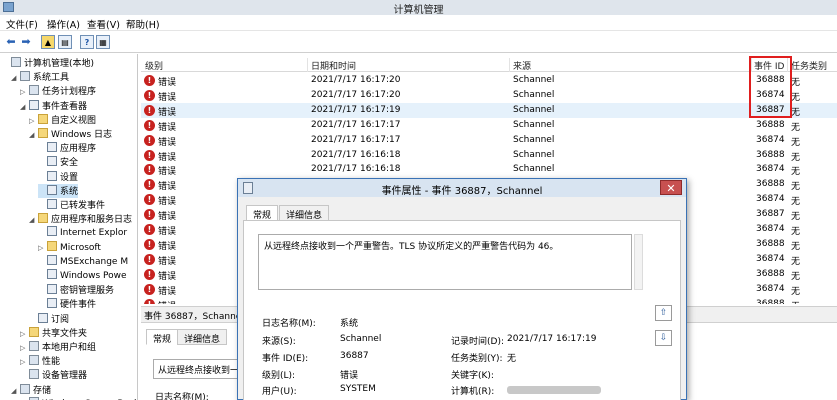 The height and width of the screenshot is (400, 837). What do you see at coordinates (48, 42) in the screenshot?
I see `up-folder-icon: ▲` at bounding box center [48, 42].